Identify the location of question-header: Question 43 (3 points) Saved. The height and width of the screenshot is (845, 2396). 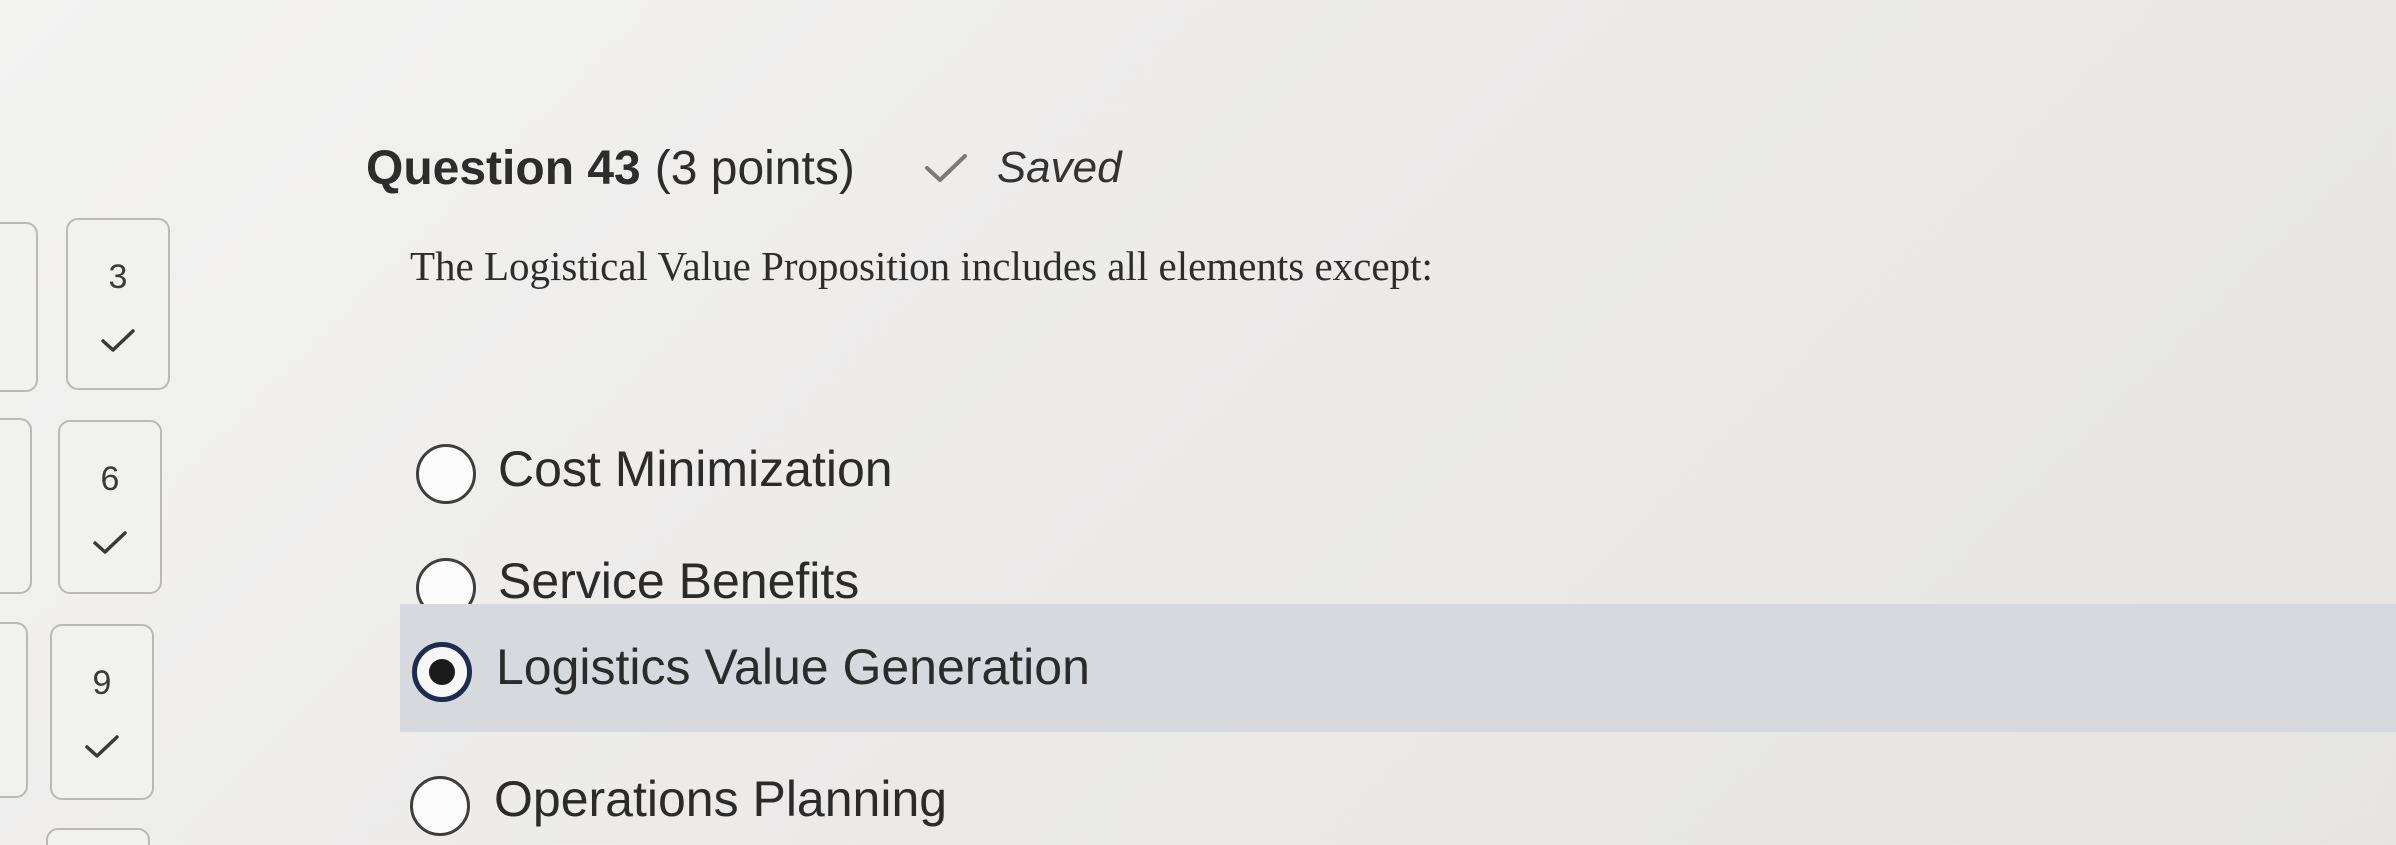
(744, 168).